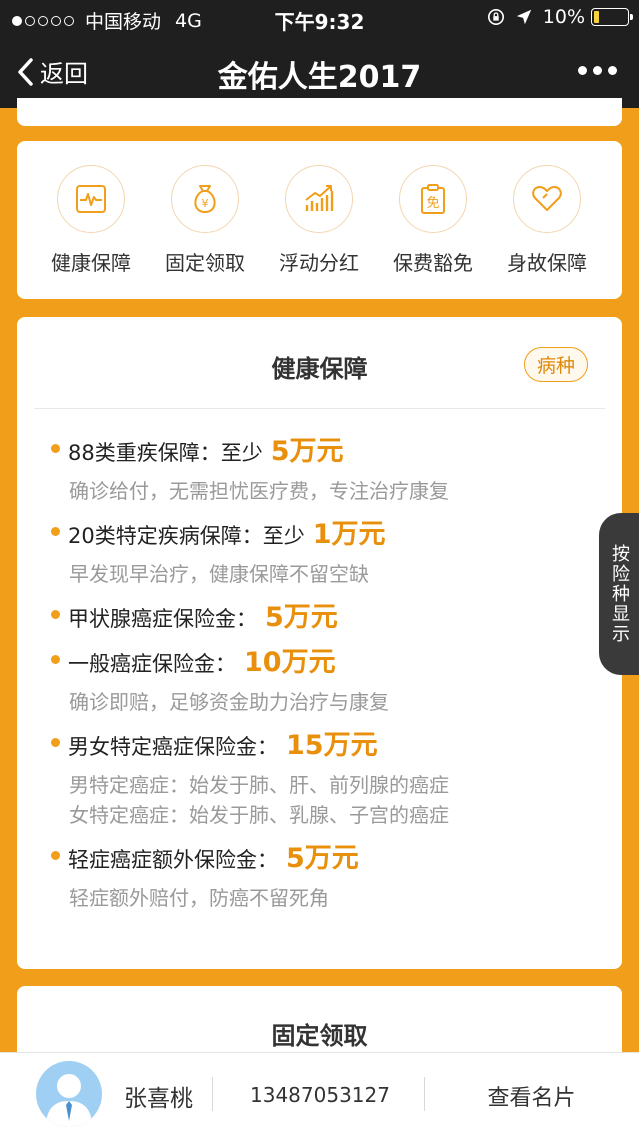  What do you see at coordinates (319, 77) in the screenshot?
I see `page-title: 金佑人生2017` at bounding box center [319, 77].